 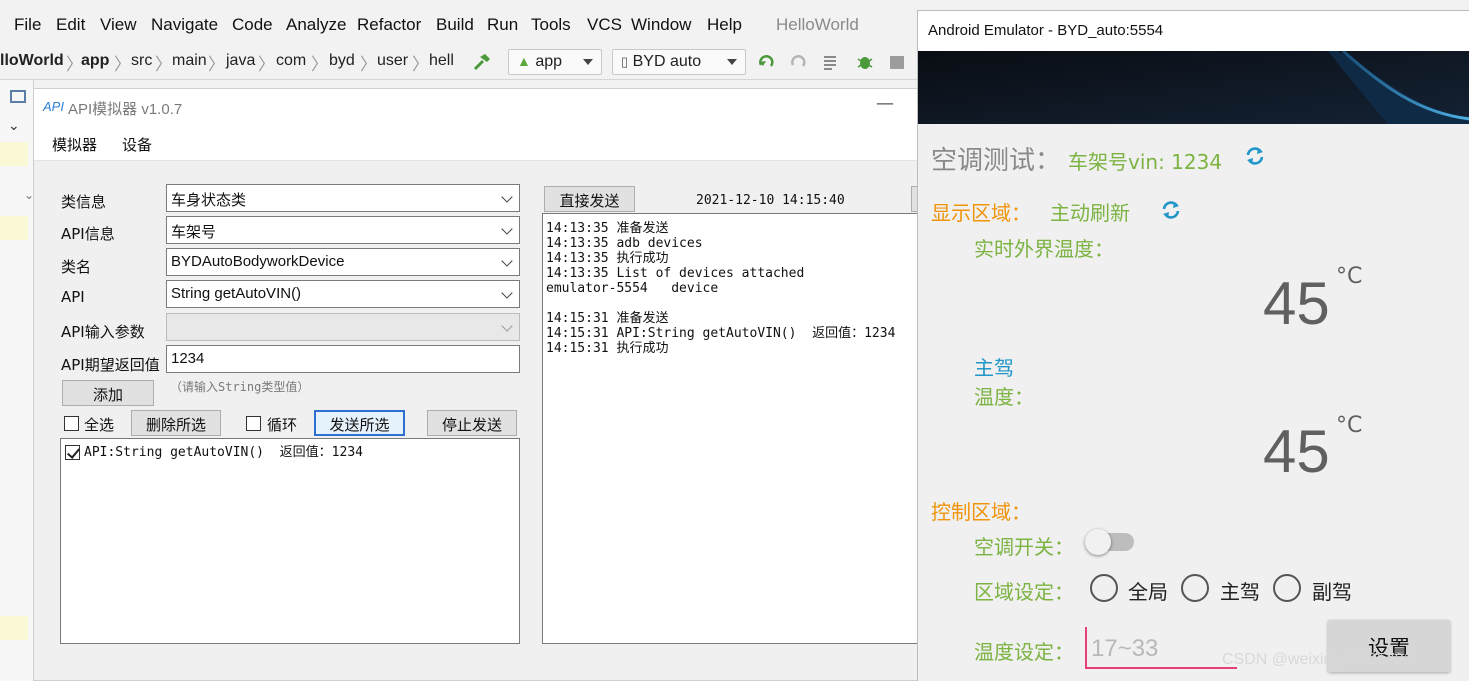 I want to click on device-select: ▯ BYD auto, so click(x=679, y=62).